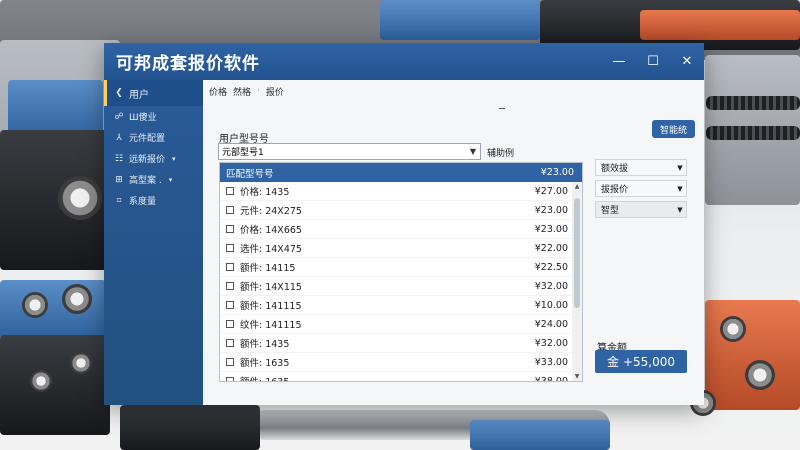 Image resolution: width=800 pixels, height=450 pixels. What do you see at coordinates (401, 362) in the screenshot?
I see `list-item: 额件: 1635 ¥33.00` at bounding box center [401, 362].